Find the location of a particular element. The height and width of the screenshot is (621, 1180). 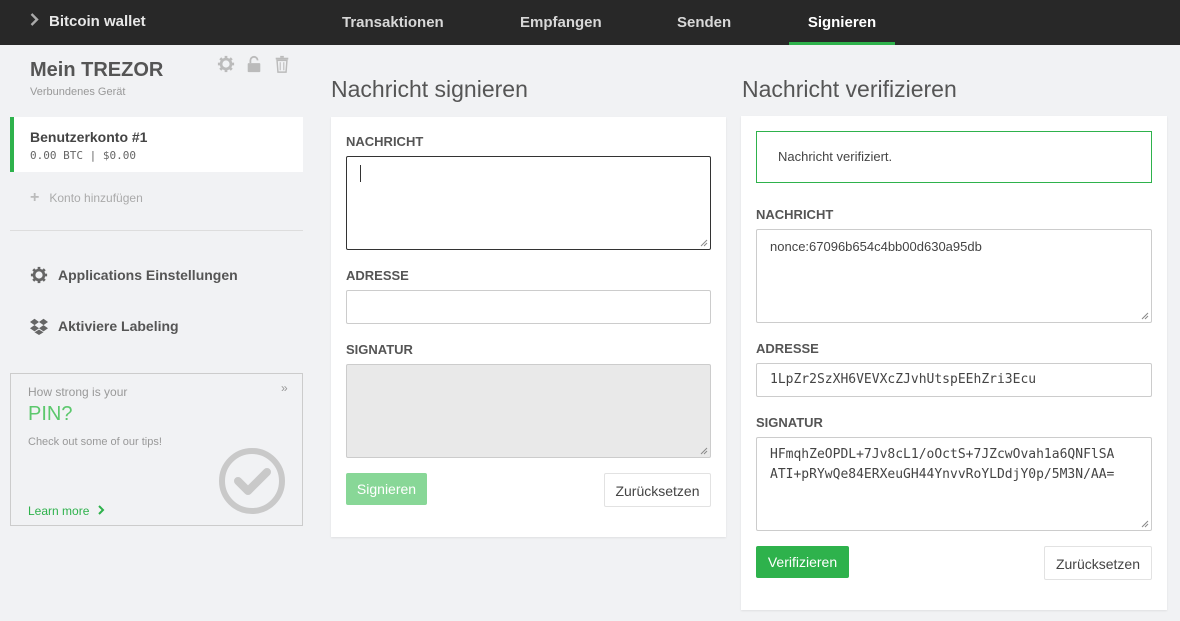

sidebar-divider is located at coordinates (156, 230).